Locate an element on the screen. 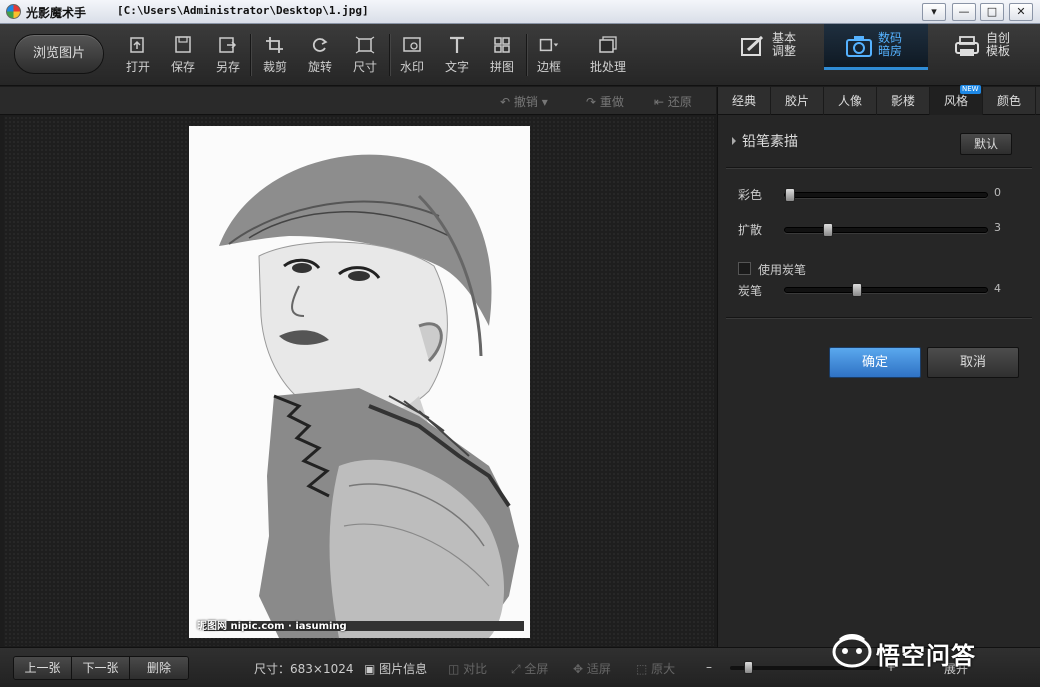  image-watermark: 昵图网 nipic.com · iasuming is located at coordinates (272, 626).